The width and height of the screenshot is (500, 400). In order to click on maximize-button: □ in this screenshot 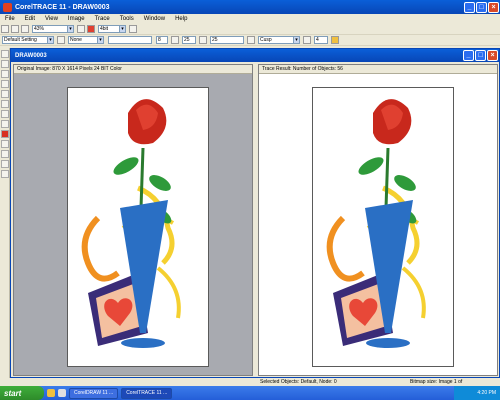, I will do `click(481, 7)`.